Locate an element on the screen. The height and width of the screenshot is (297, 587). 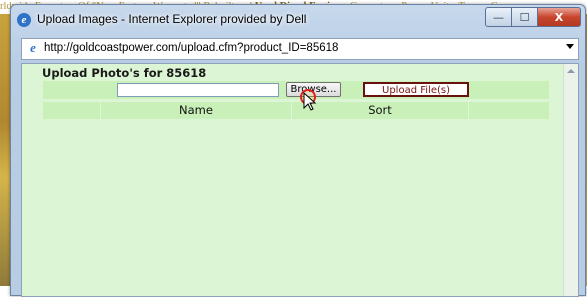
table-header-blank-end is located at coordinates (509, 110).